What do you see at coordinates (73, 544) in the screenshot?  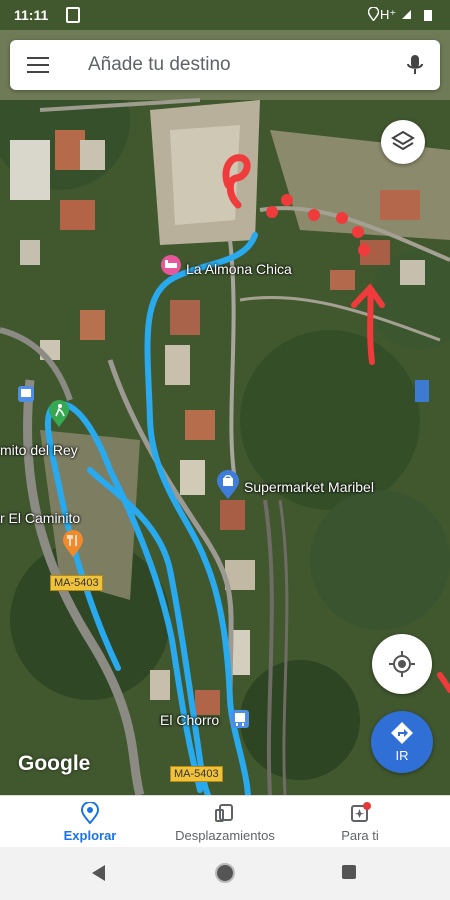 I see `restaurant-icon` at bounding box center [73, 544].